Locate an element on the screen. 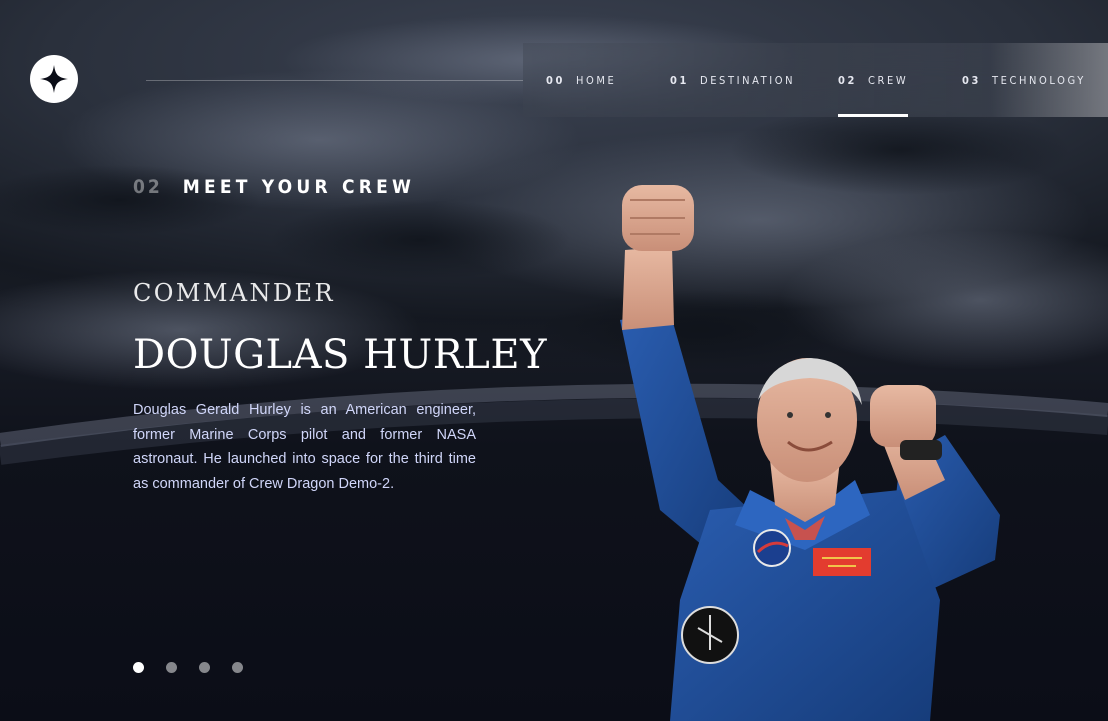  page-title: 02 MEET YOUR CREW is located at coordinates (274, 187).